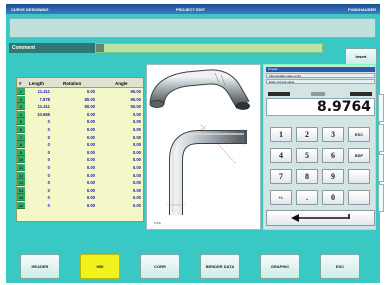  Describe the element at coordinates (320, 81) in the screenshot. I see `keypad-info-line-2: Enter current value` at that location.